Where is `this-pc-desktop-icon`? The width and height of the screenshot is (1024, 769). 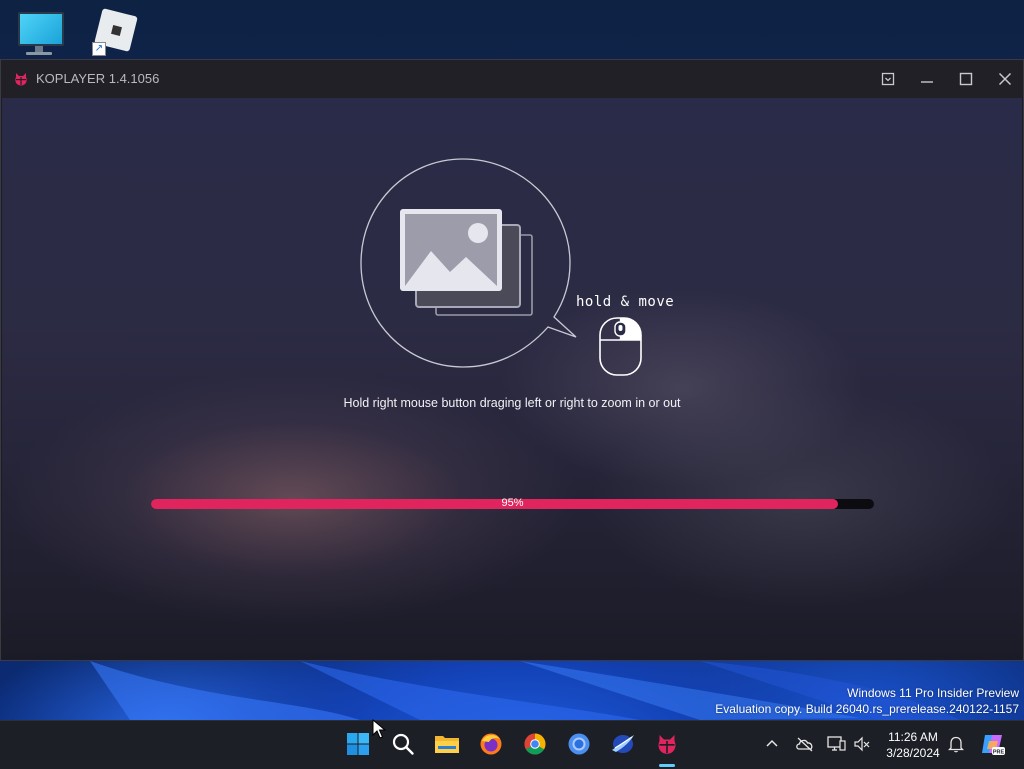
this-pc-desktop-icon is located at coordinates (40, 34).